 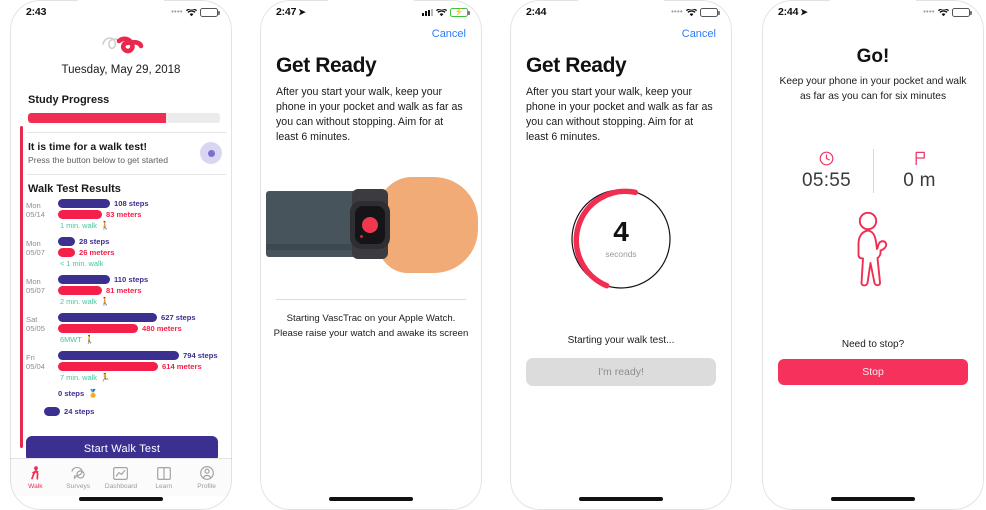 What do you see at coordinates (920, 159) in the screenshot?
I see `flag-icon` at bounding box center [920, 159].